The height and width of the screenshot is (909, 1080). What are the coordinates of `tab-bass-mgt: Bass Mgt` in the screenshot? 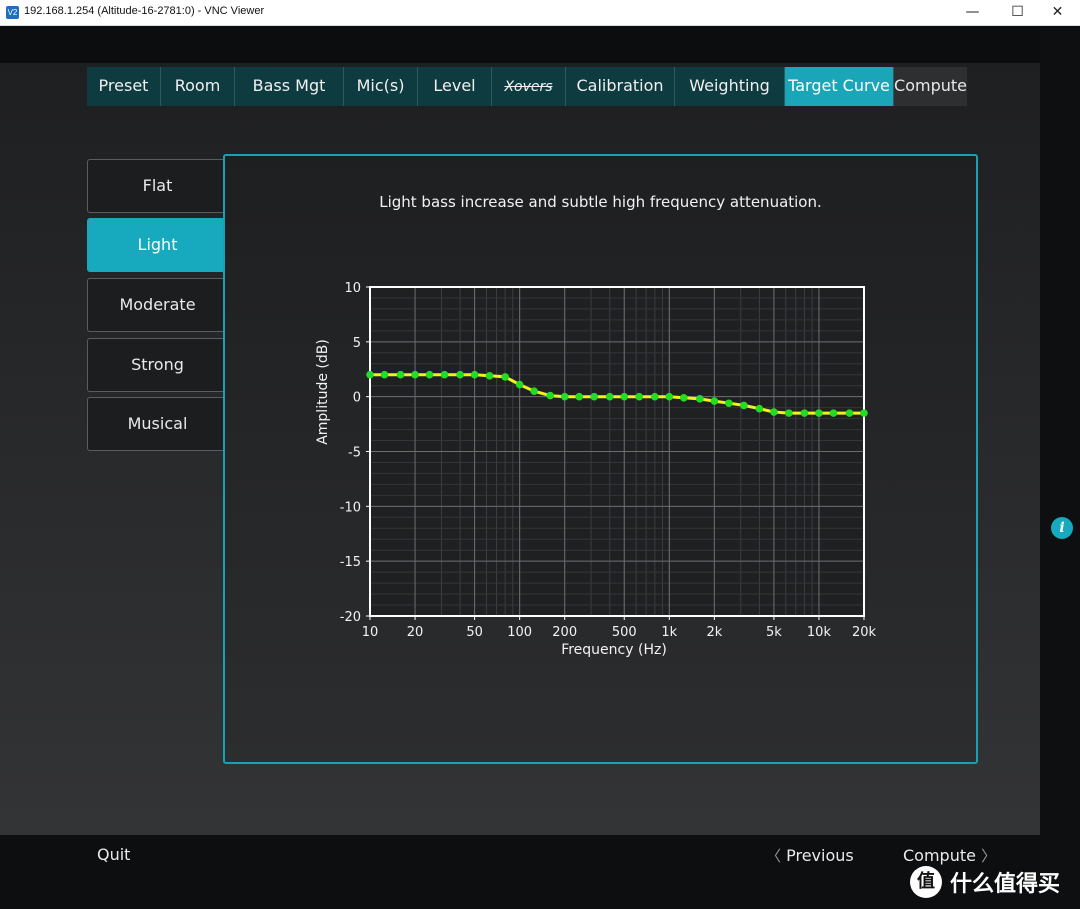 It's located at (289, 86).